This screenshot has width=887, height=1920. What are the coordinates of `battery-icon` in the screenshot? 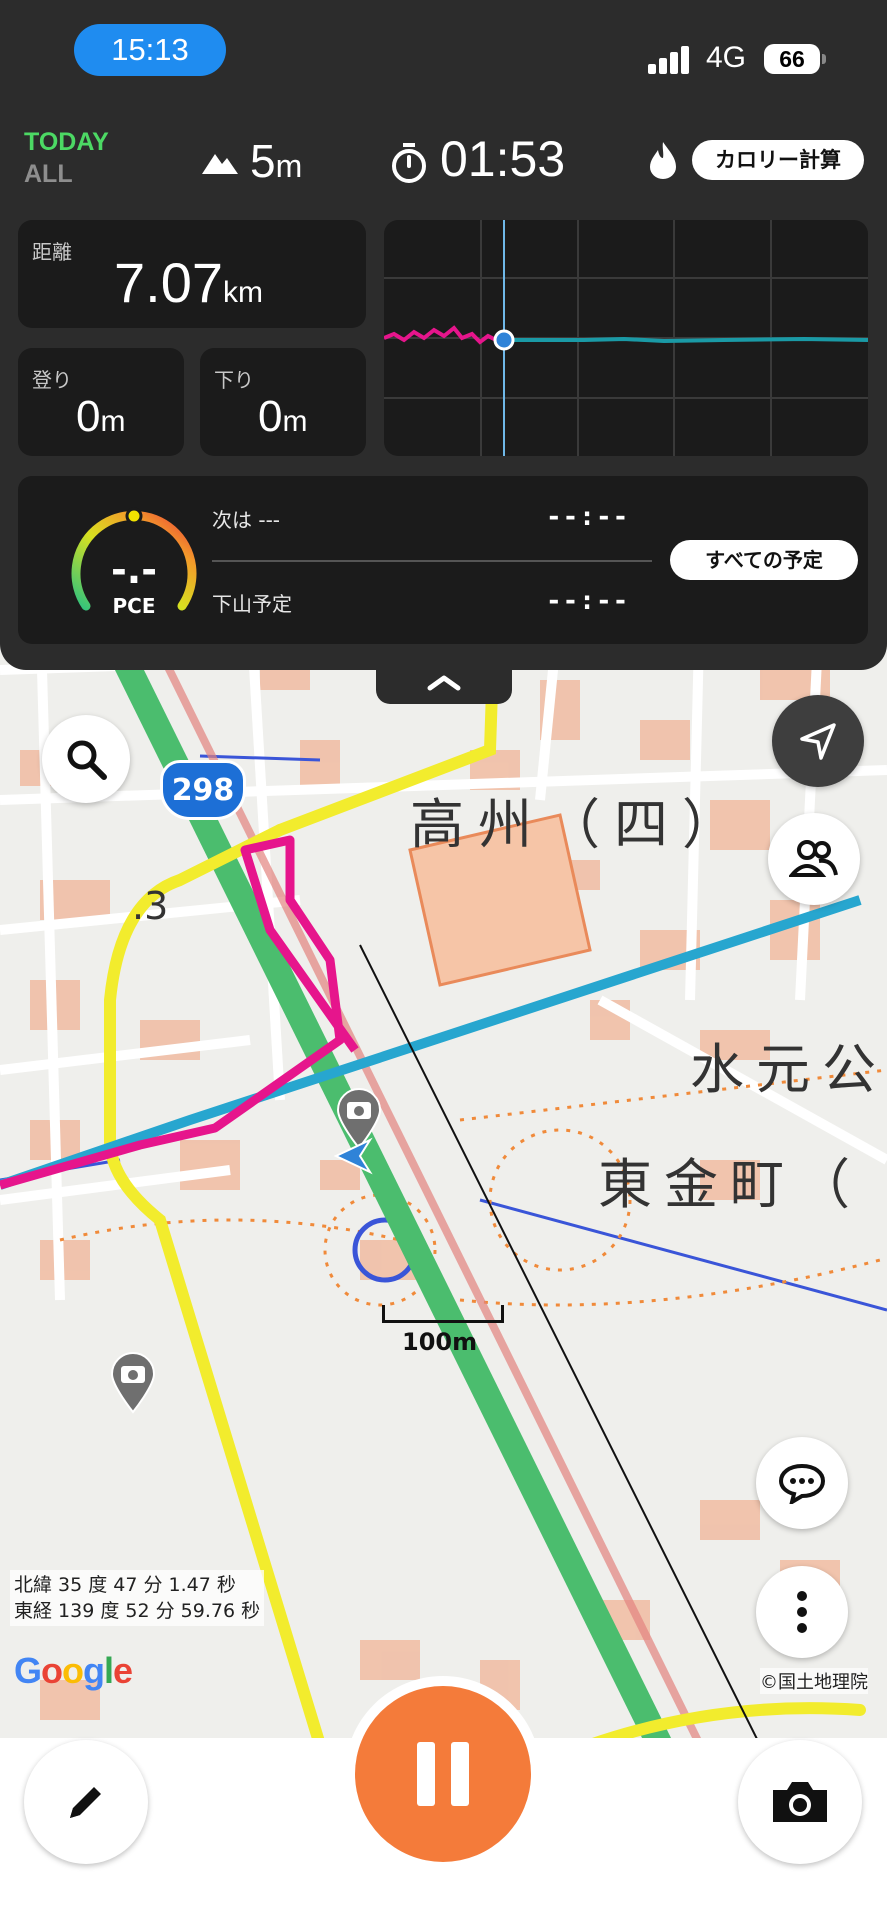 It's located at (824, 59).